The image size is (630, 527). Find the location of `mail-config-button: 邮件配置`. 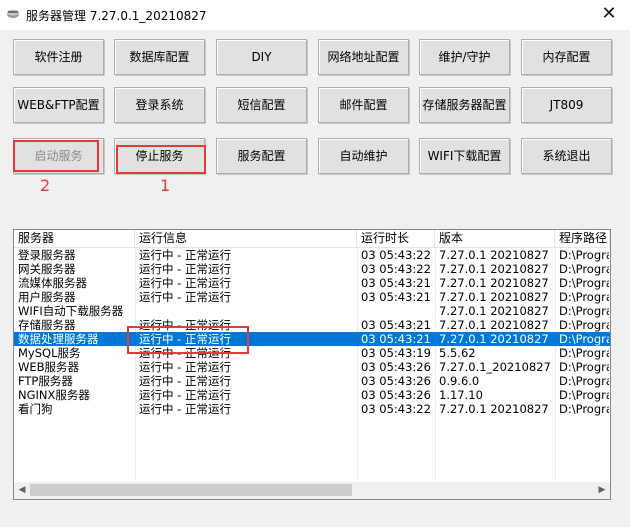

mail-config-button: 邮件配置 is located at coordinates (363, 105).